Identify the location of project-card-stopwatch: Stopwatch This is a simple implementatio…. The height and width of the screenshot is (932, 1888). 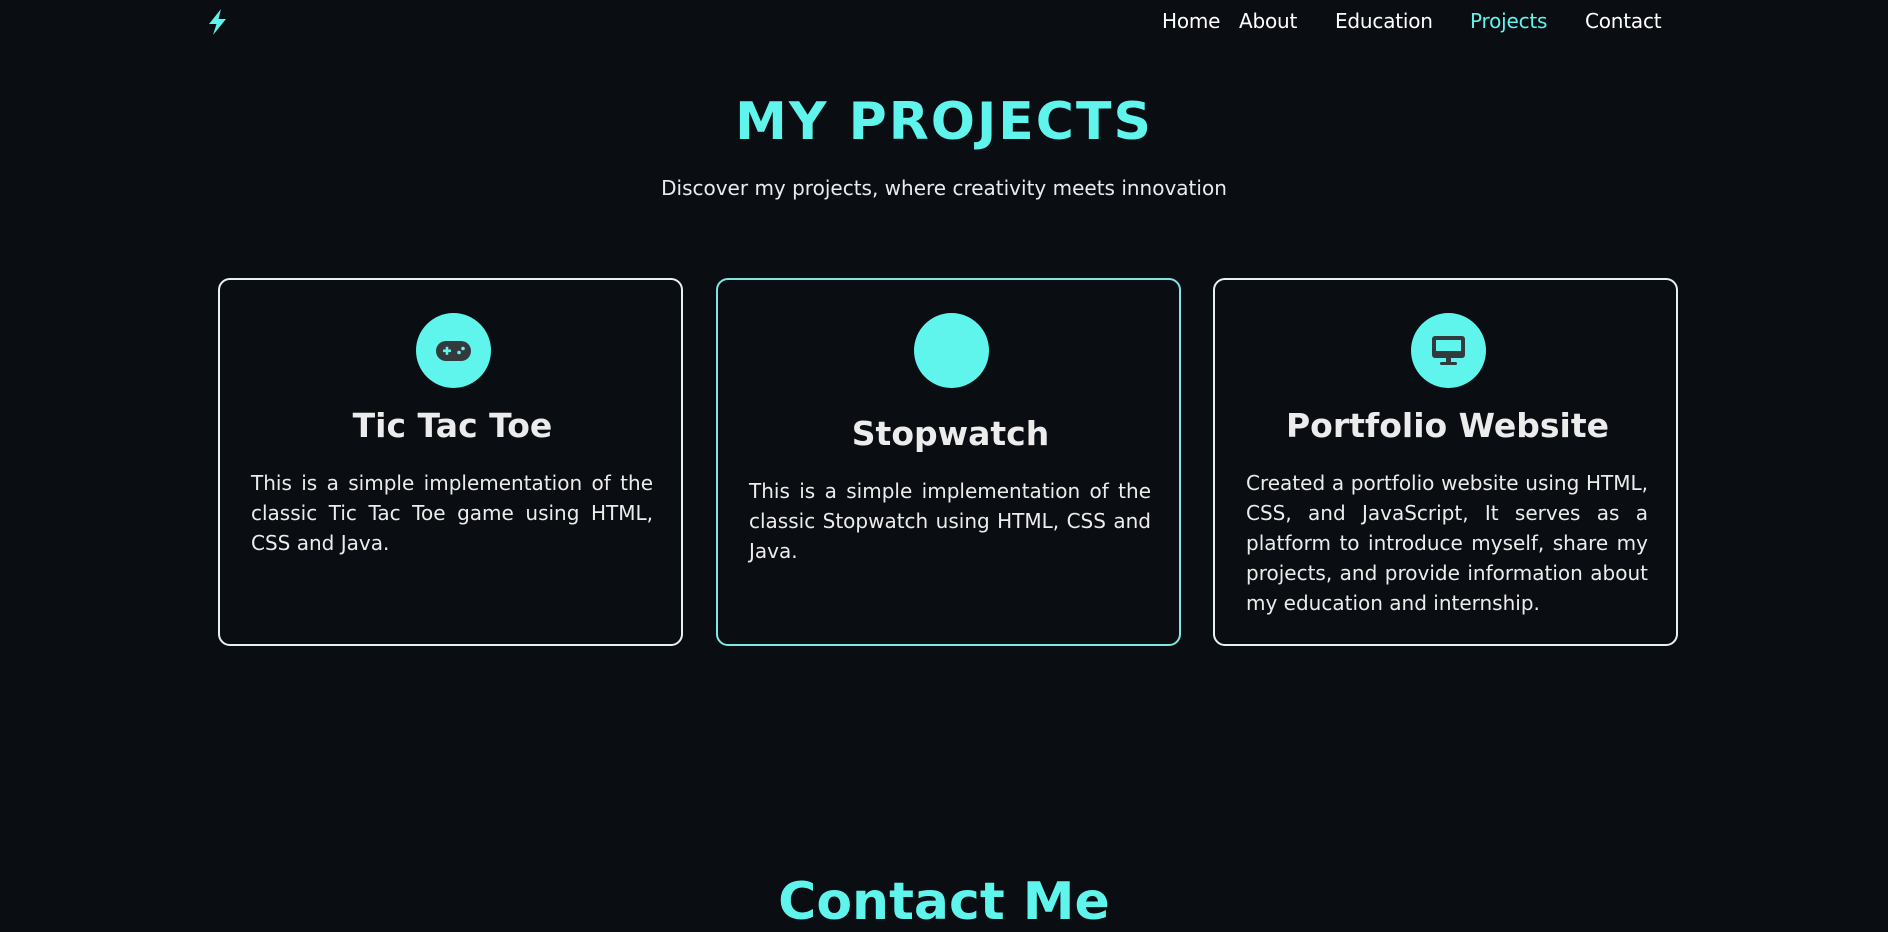
(948, 462).